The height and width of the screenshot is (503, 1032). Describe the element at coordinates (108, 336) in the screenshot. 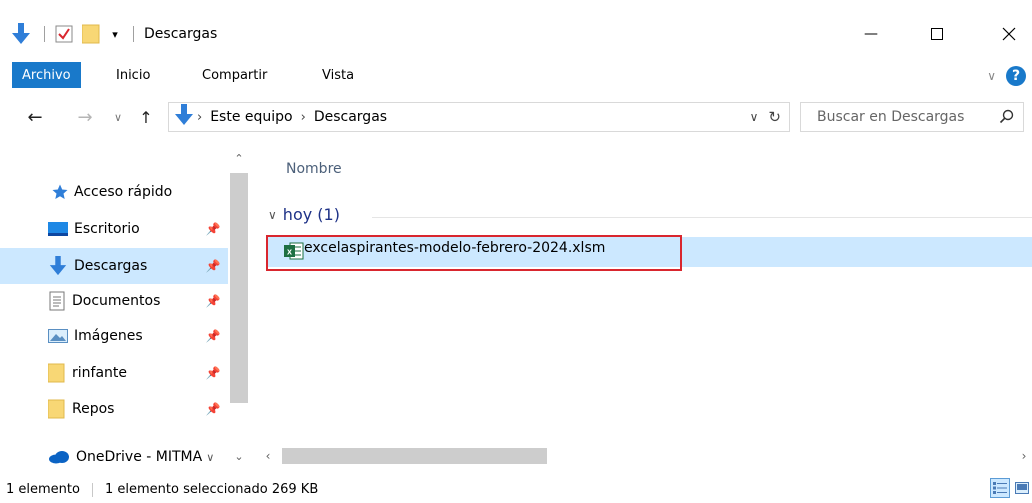

I see `nav-item-label: Imágenes` at that location.